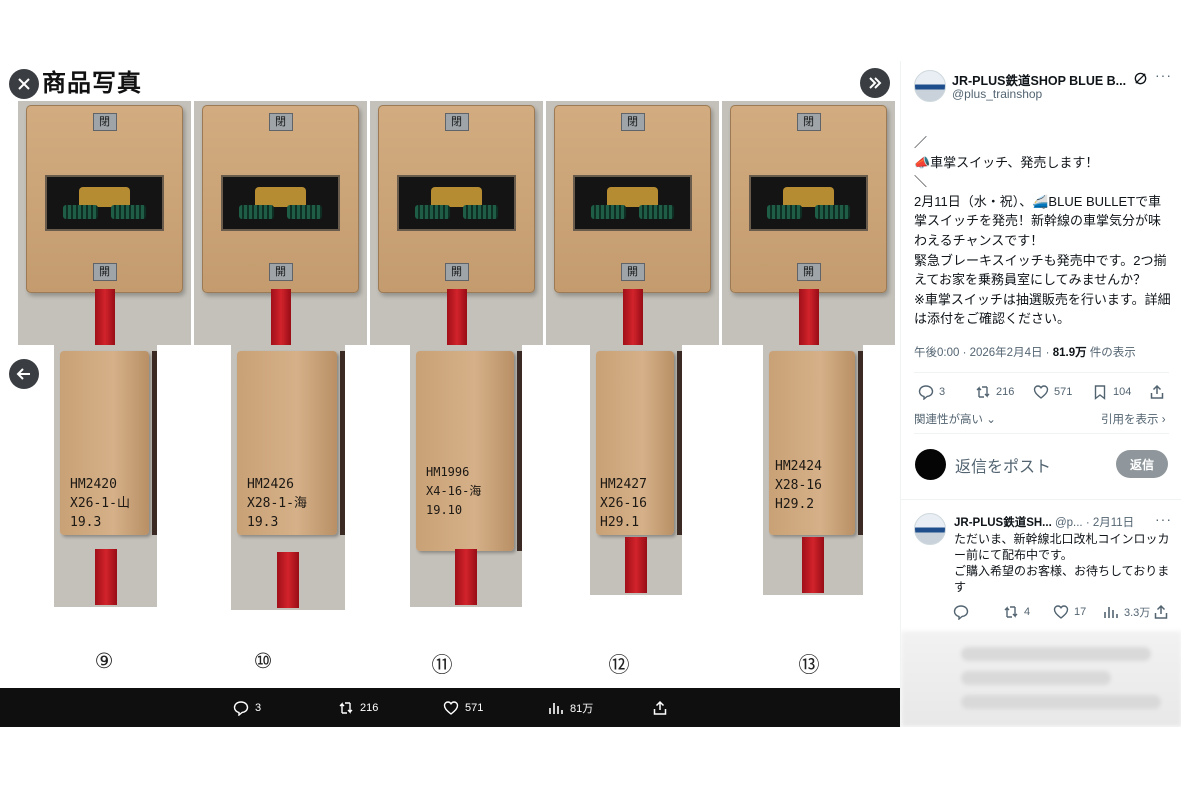 The height and width of the screenshot is (788, 1181). Describe the element at coordinates (1100, 392) in the screenshot. I see `bookmark-icon` at that location.